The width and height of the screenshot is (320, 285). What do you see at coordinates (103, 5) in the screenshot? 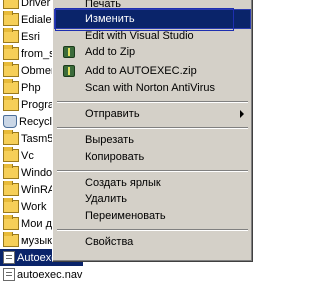
I see `menu-item-label: Печать` at bounding box center [103, 5].